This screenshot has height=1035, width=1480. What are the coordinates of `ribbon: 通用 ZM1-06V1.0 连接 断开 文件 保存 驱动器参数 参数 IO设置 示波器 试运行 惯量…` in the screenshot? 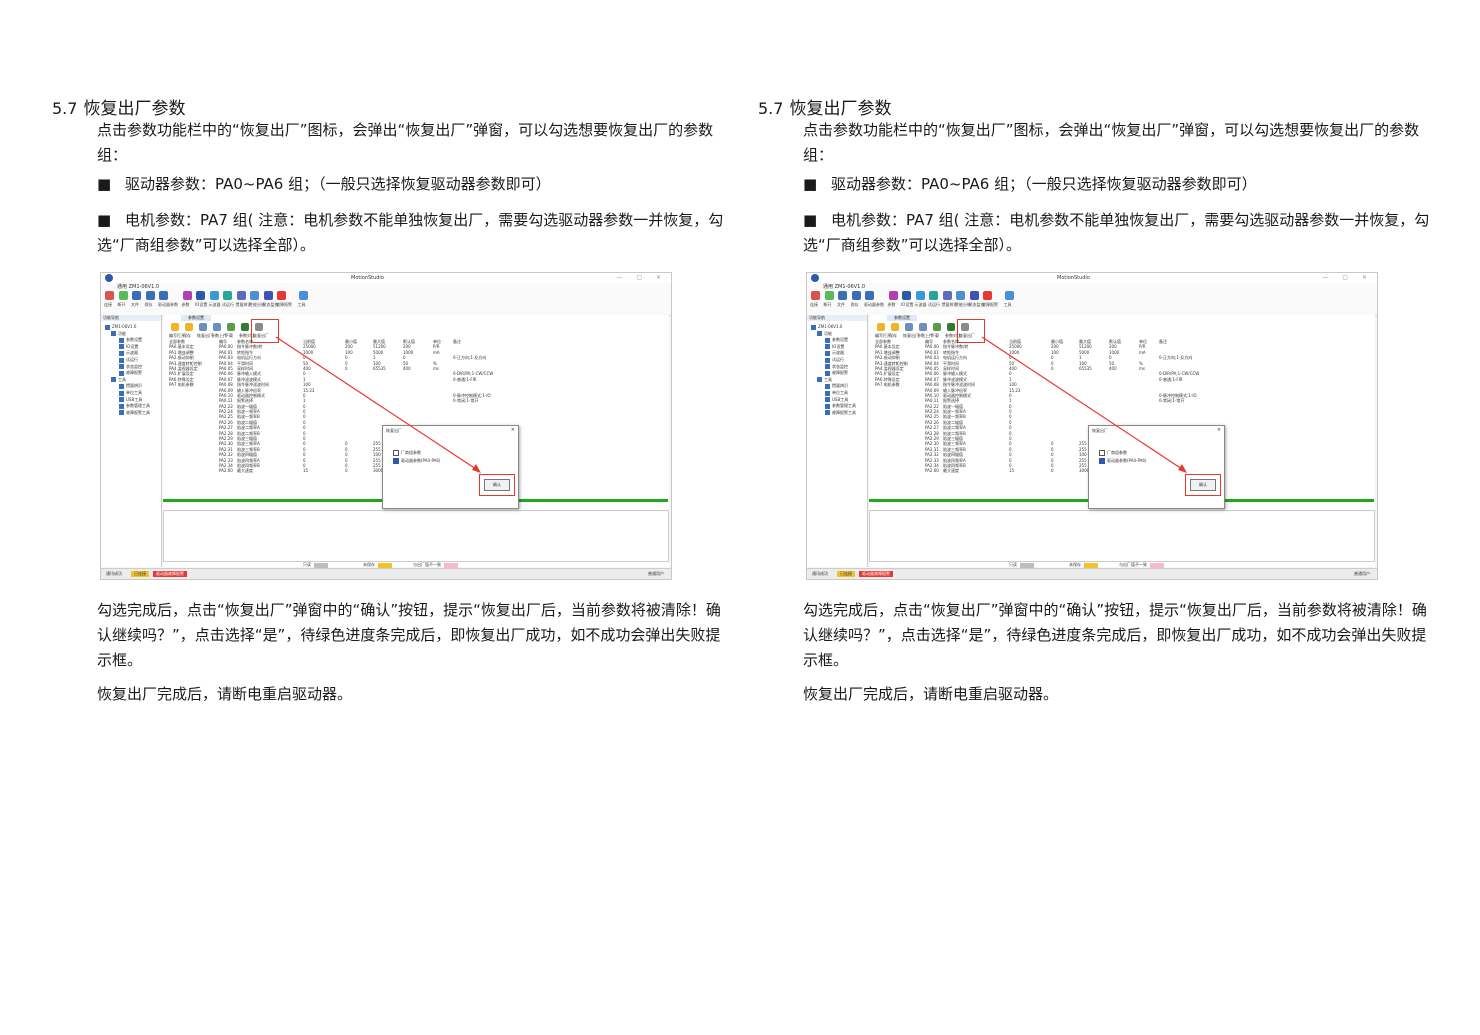 It's located at (386, 299).